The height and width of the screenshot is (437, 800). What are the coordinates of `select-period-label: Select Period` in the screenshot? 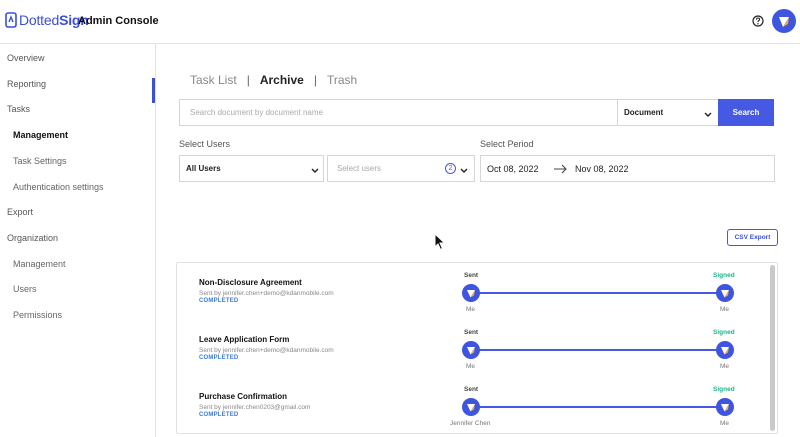 It's located at (507, 144).